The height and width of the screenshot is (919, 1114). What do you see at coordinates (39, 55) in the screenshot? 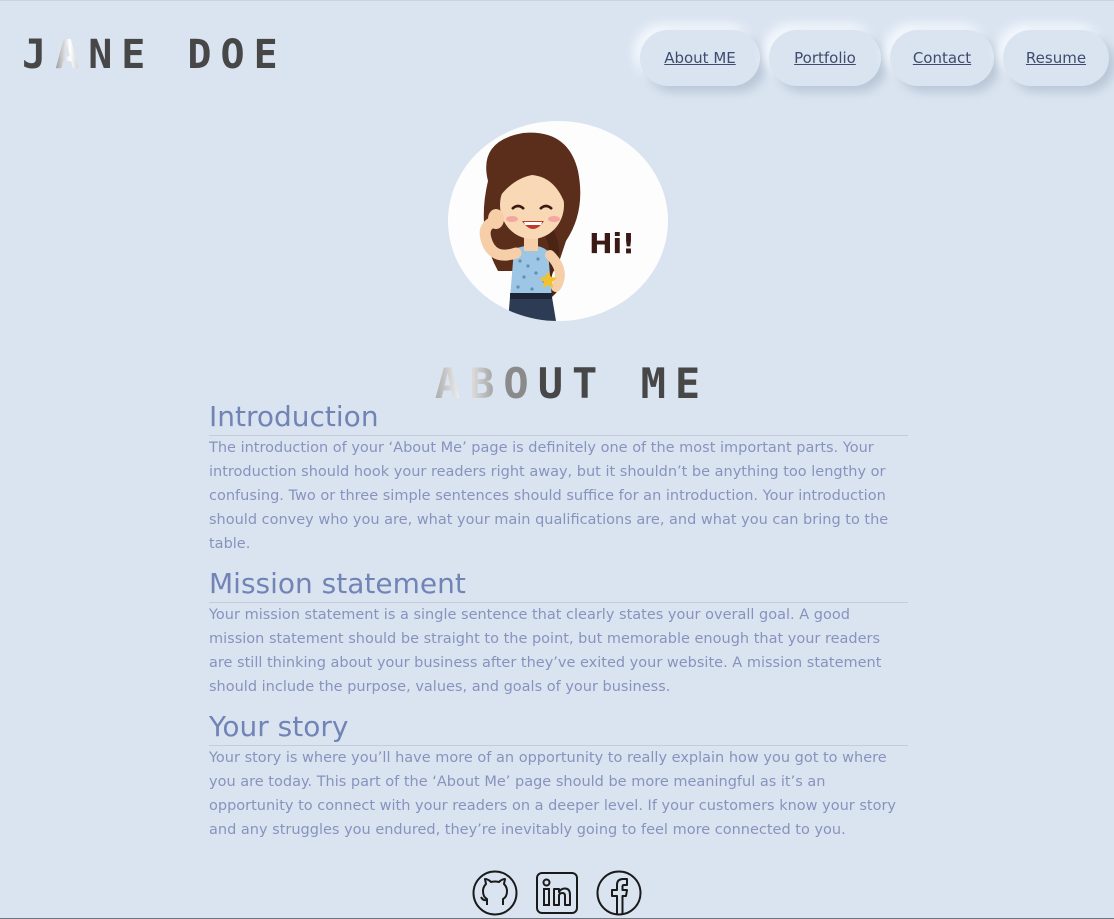
I see `logo-letter-j: J` at bounding box center [39, 55].